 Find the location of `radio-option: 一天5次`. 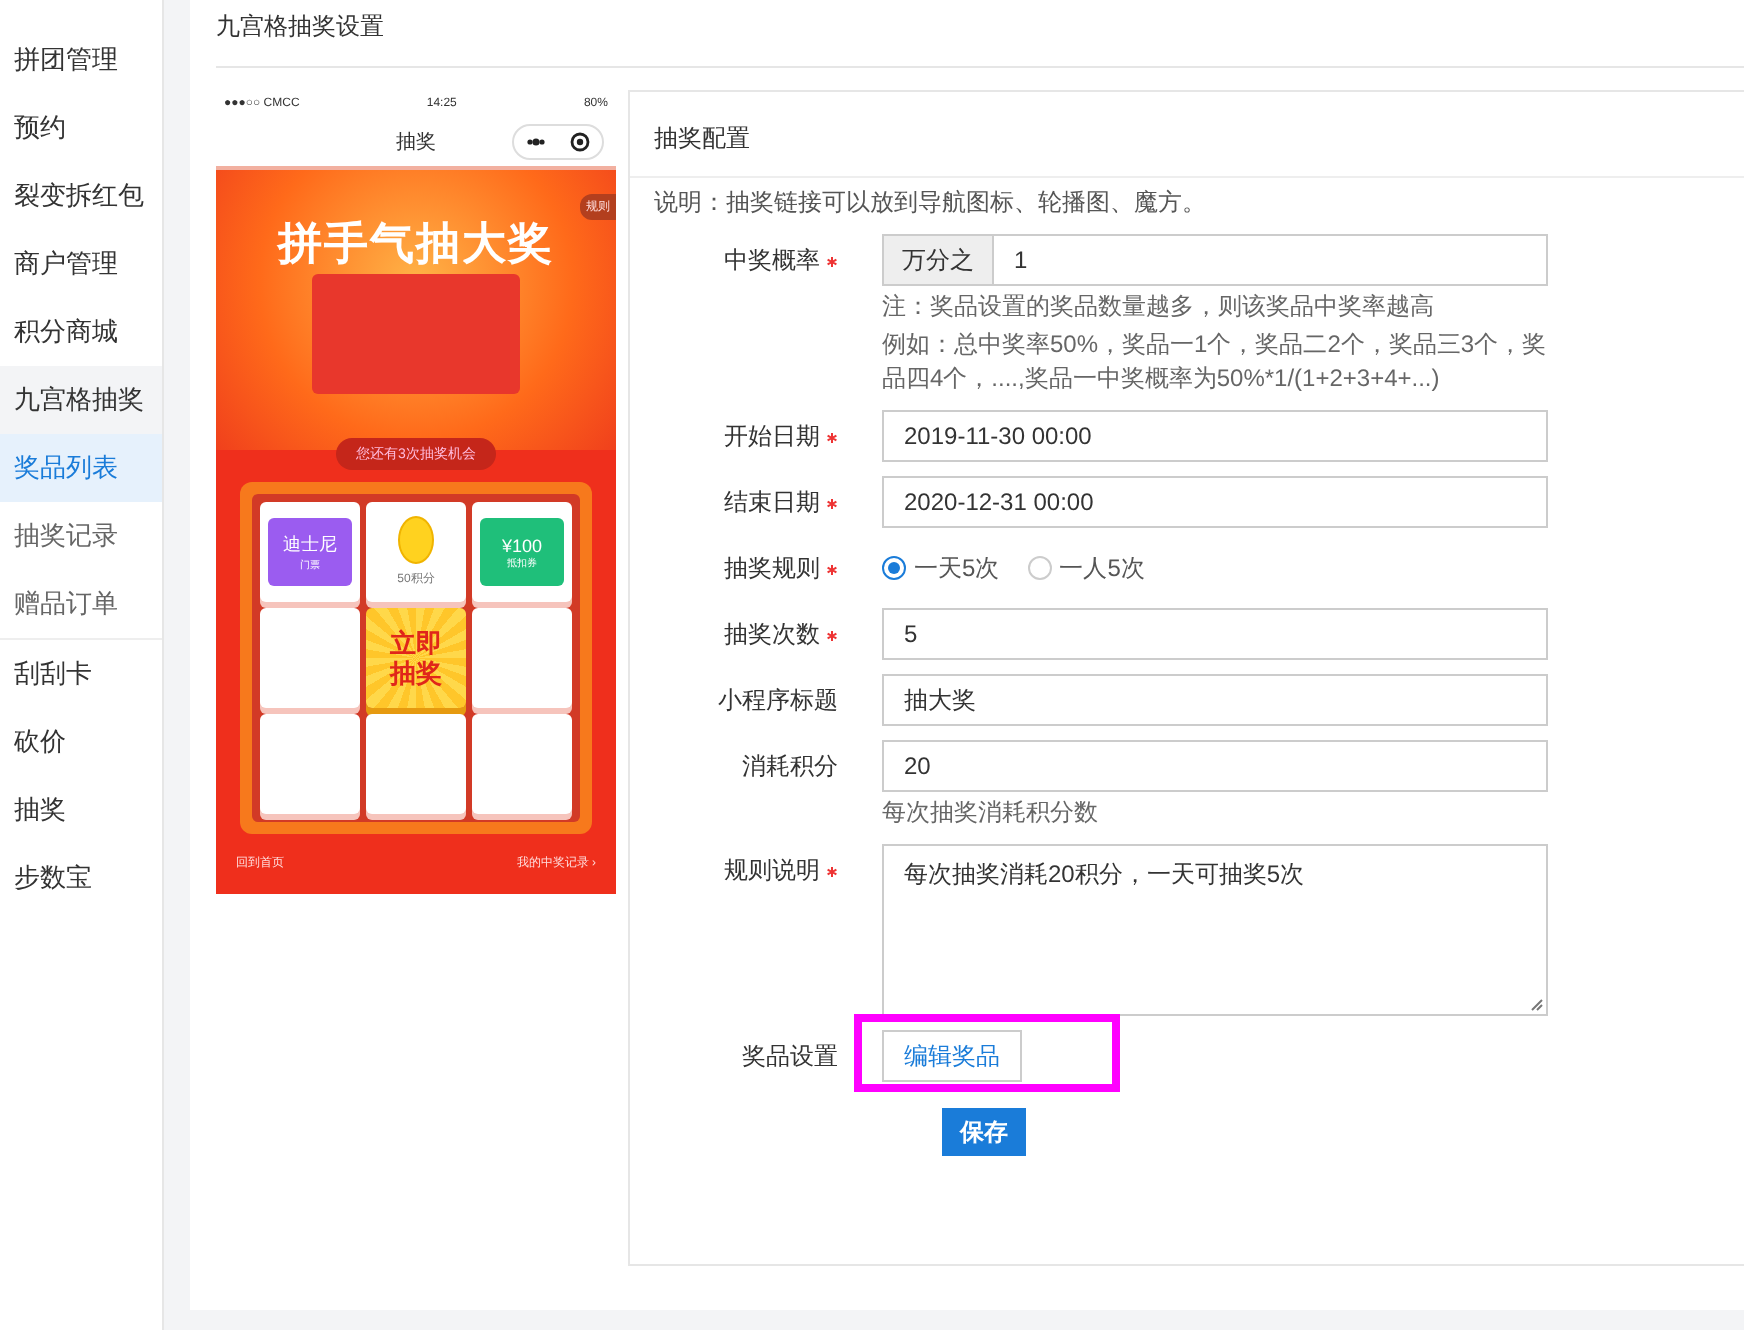

radio-option: 一天5次 is located at coordinates (941, 568).